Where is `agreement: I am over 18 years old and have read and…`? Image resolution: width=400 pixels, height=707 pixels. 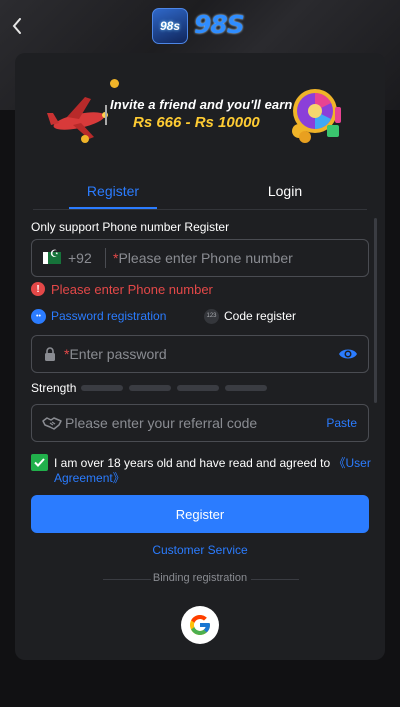
agreement: I am over 18 years old and have read and… is located at coordinates (201, 470).